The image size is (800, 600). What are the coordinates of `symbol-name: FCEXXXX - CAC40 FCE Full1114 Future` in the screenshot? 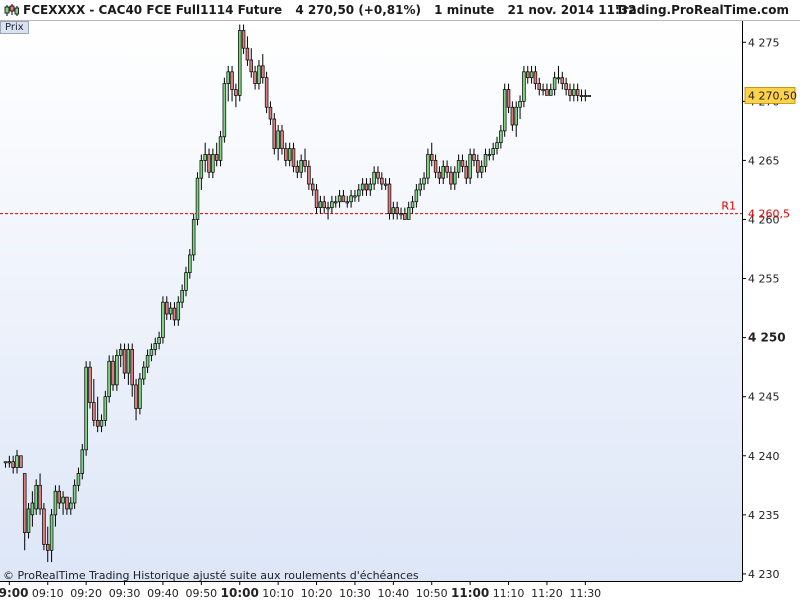 It's located at (153, 10).